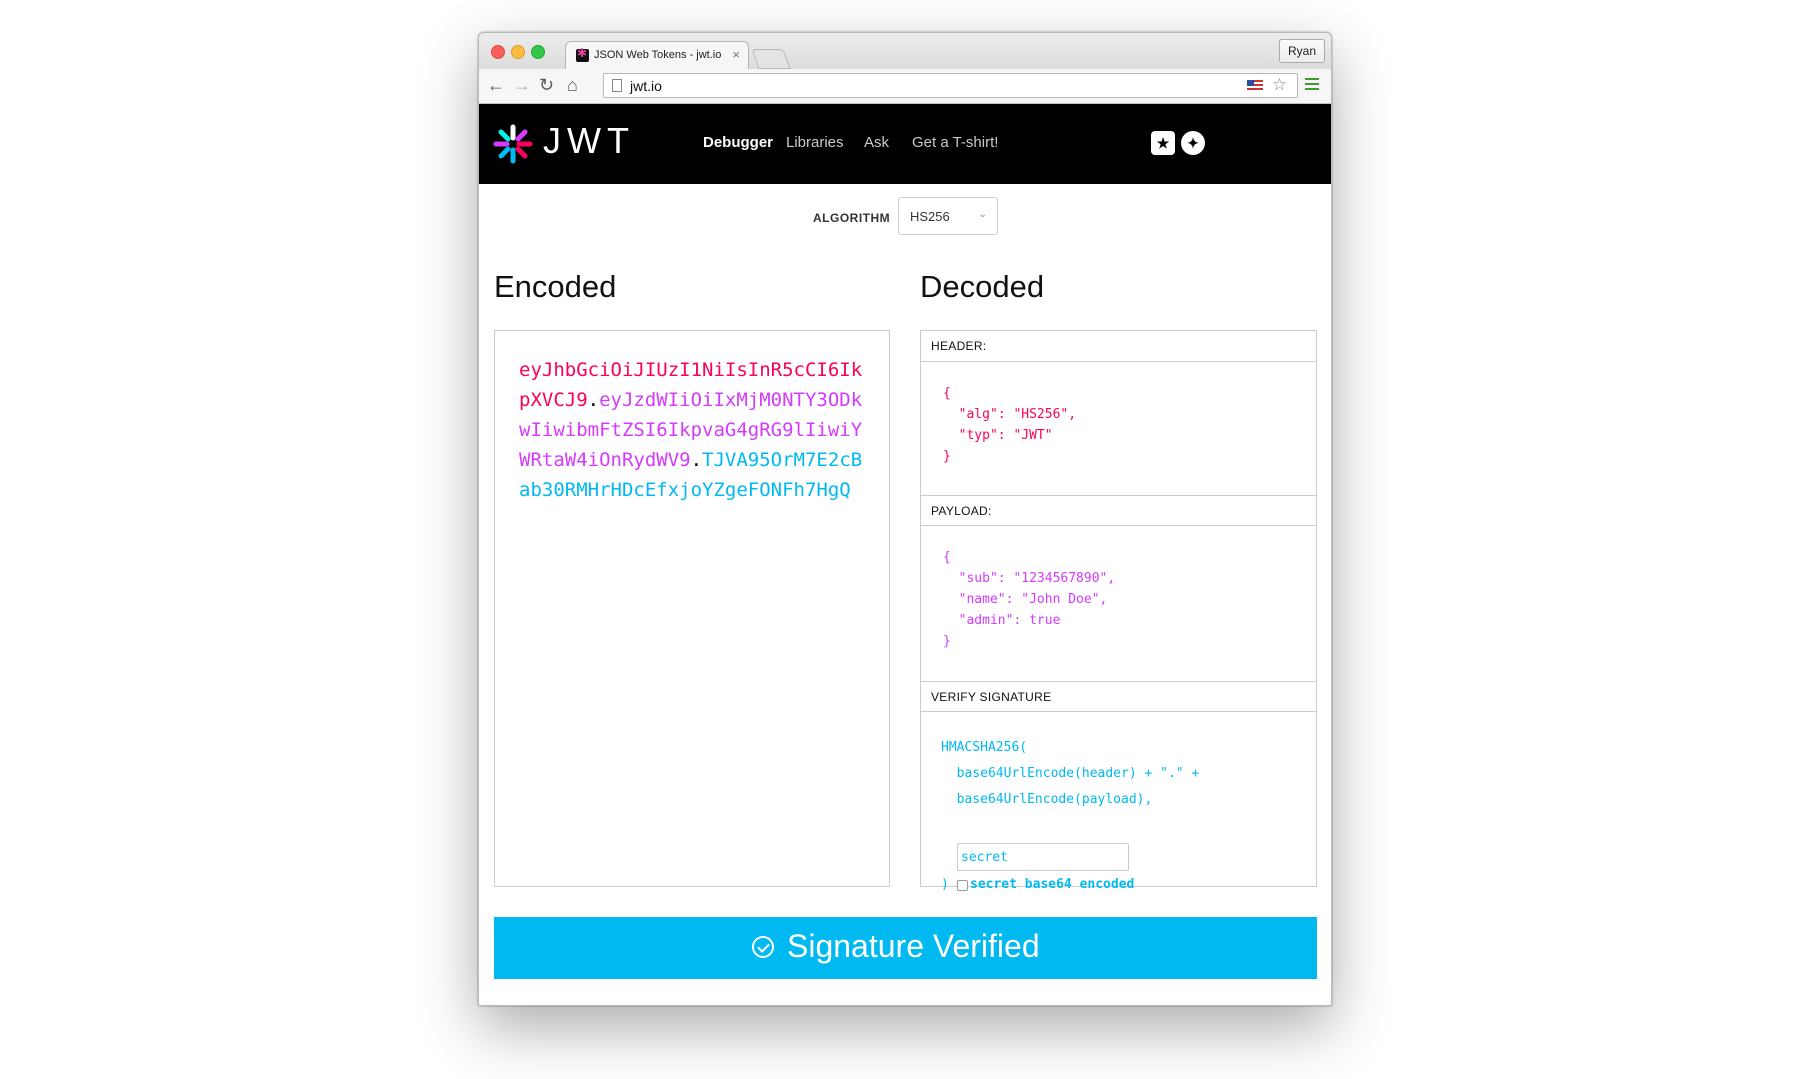 The height and width of the screenshot is (1079, 1800). I want to click on maximize-window-button, so click(538, 52).